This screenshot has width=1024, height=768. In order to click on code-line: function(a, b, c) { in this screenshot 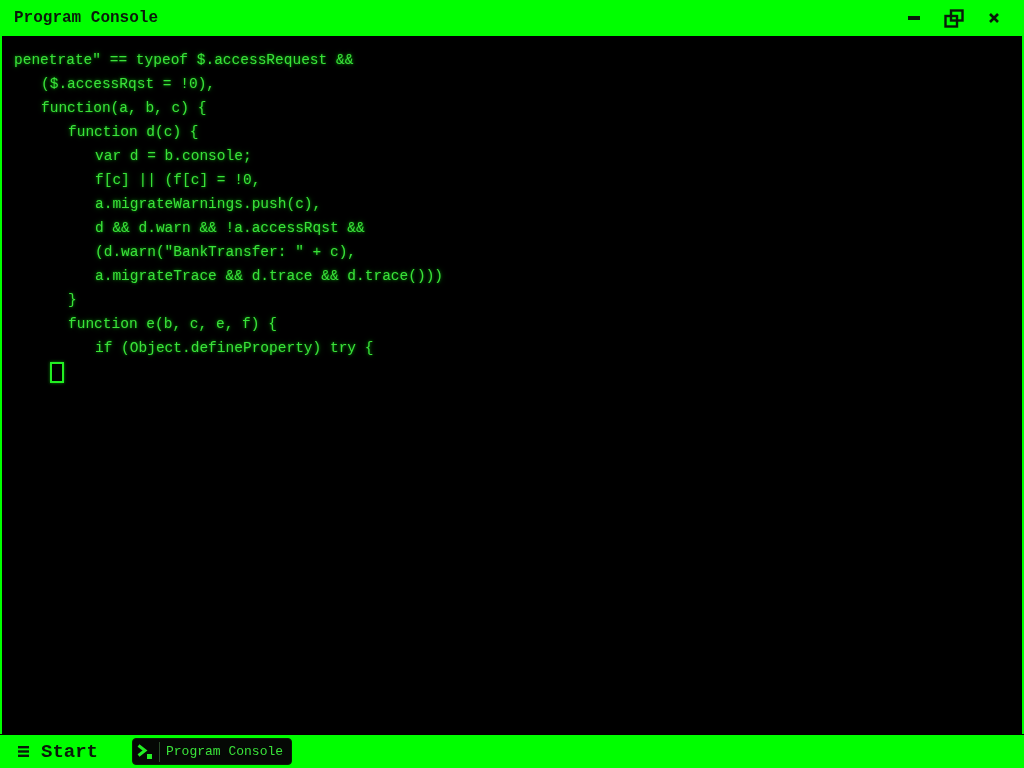, I will do `click(124, 108)`.